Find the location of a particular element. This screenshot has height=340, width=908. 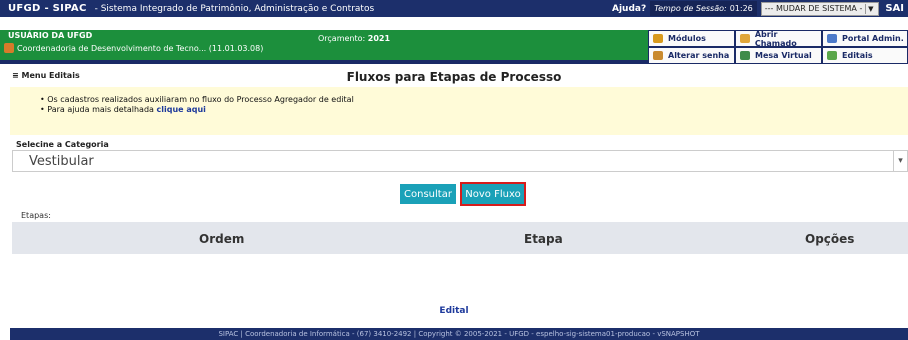

novo-fluxo-button: Novo Fluxo is located at coordinates (493, 194).